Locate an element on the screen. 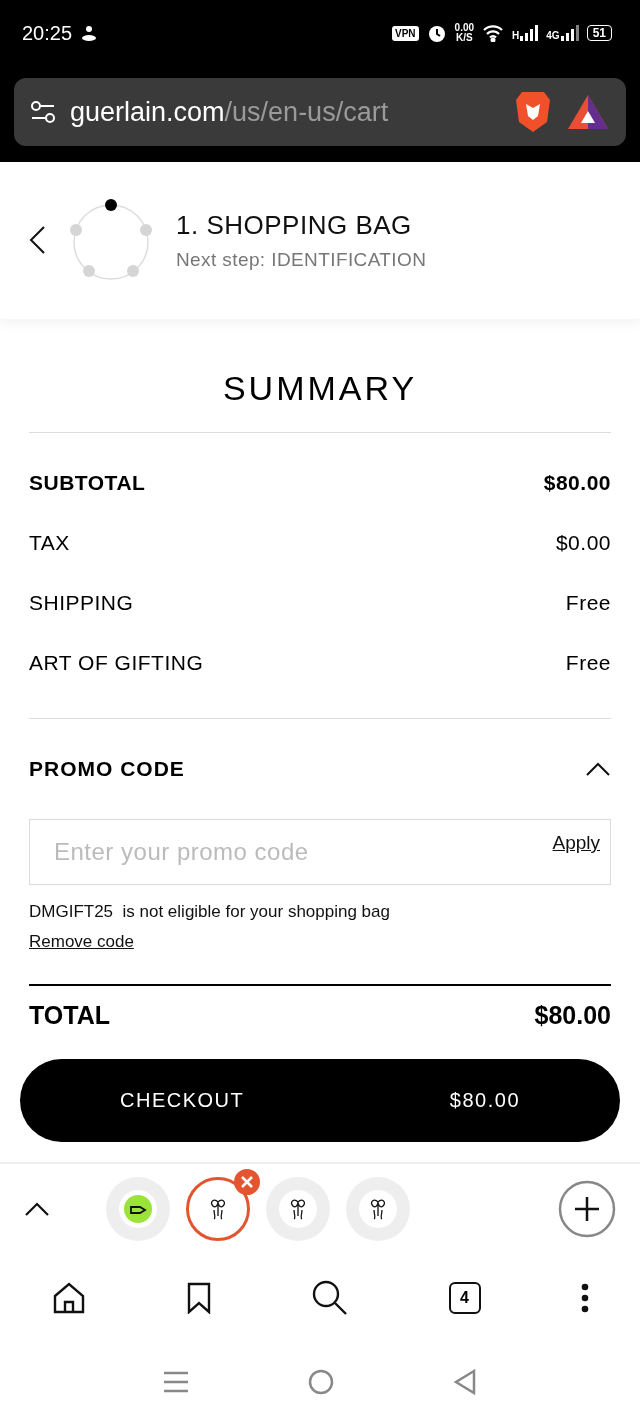 This screenshot has height=1422, width=640. promo-code-title: PROMO CODE is located at coordinates (107, 769).